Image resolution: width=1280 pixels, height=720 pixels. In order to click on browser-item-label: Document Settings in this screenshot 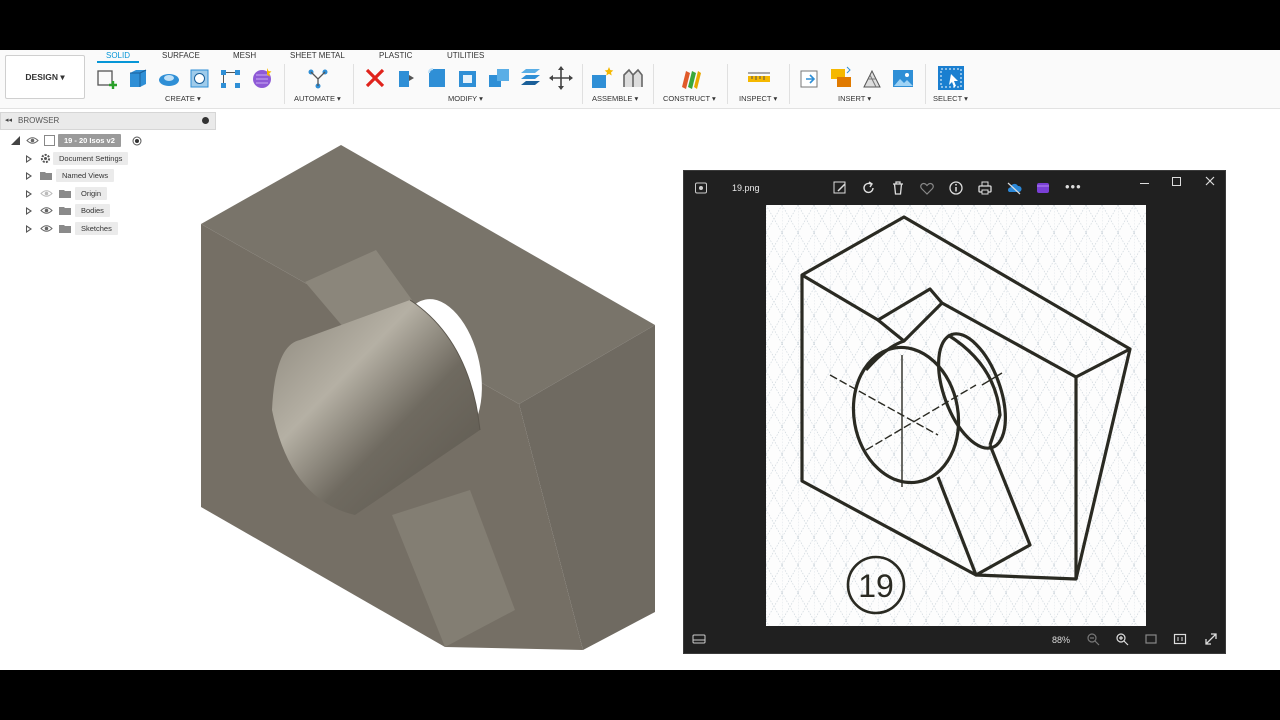, I will do `click(91, 158)`.